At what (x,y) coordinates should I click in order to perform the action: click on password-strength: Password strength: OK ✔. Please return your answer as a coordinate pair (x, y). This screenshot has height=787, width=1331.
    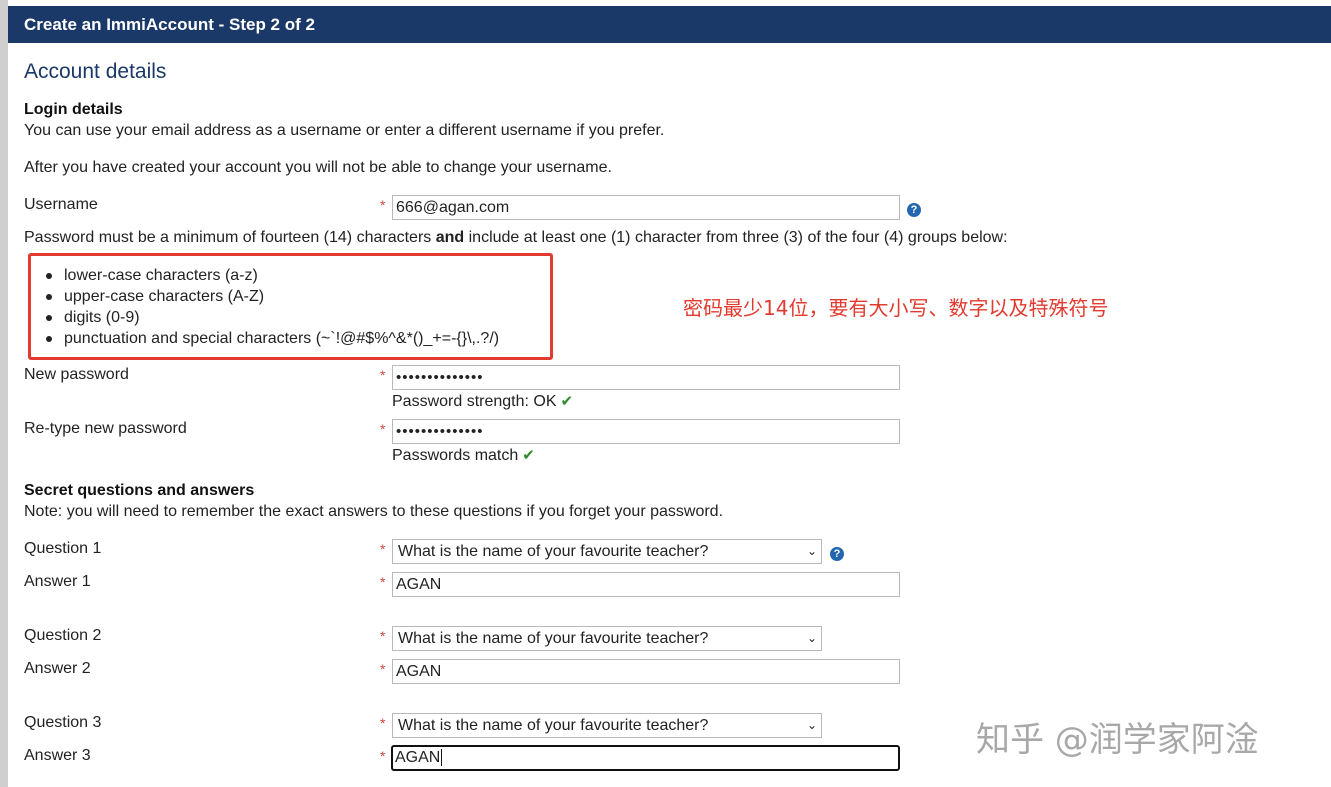
    Looking at the image, I should click on (482, 401).